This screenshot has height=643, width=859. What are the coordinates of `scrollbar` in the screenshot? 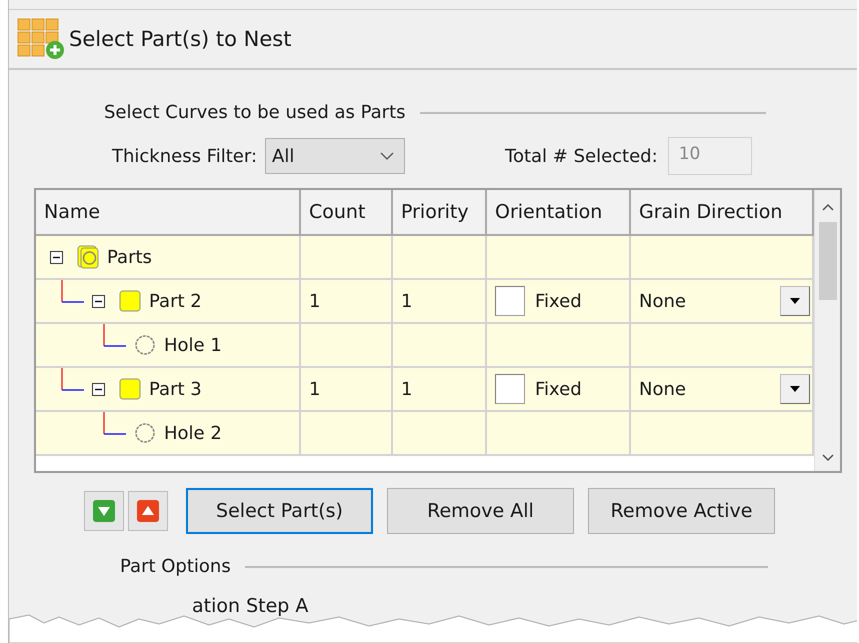 It's located at (827, 330).